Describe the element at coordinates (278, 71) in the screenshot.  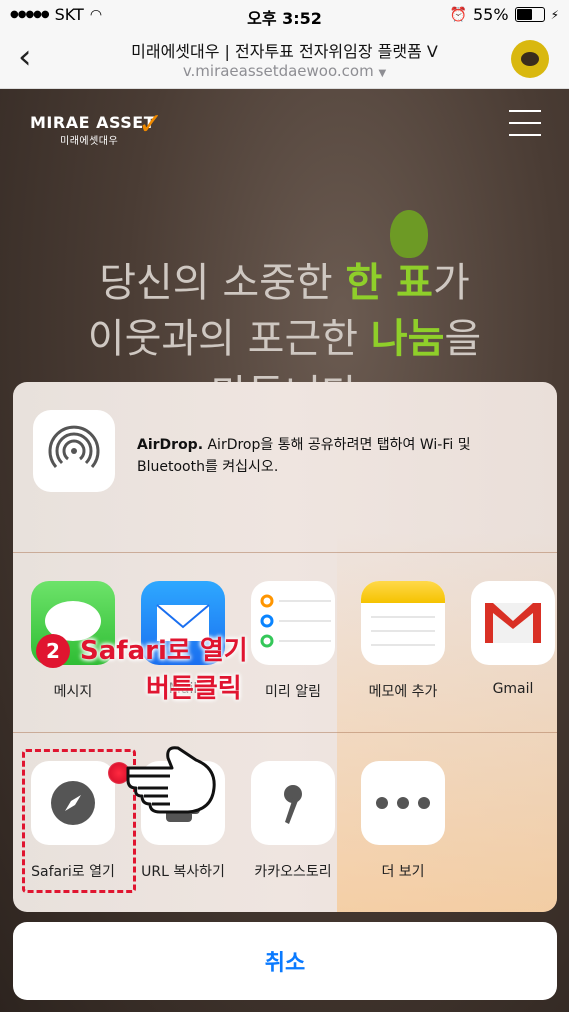
I see `page-url-text: v.miraeassetdaewoo.com` at that location.